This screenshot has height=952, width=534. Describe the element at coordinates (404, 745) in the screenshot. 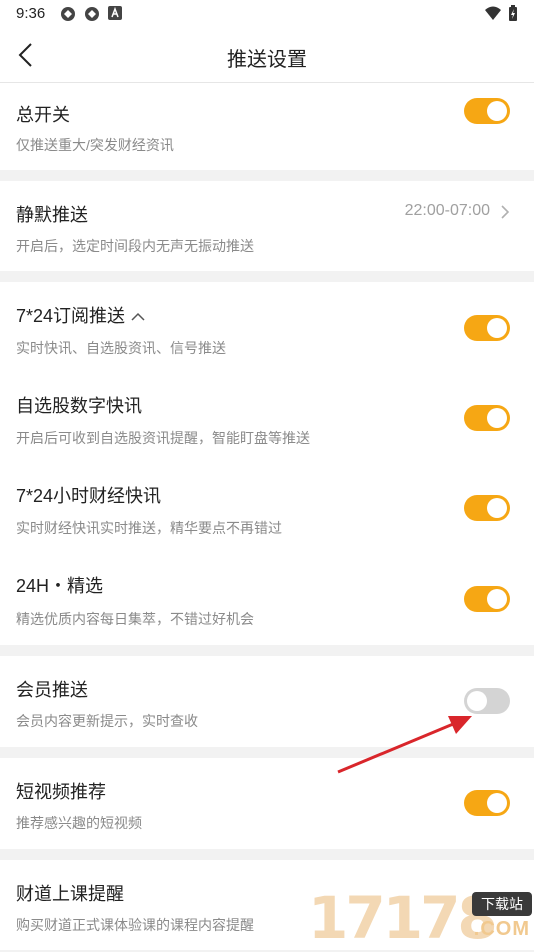

I see `annotation-arrow-icon` at that location.